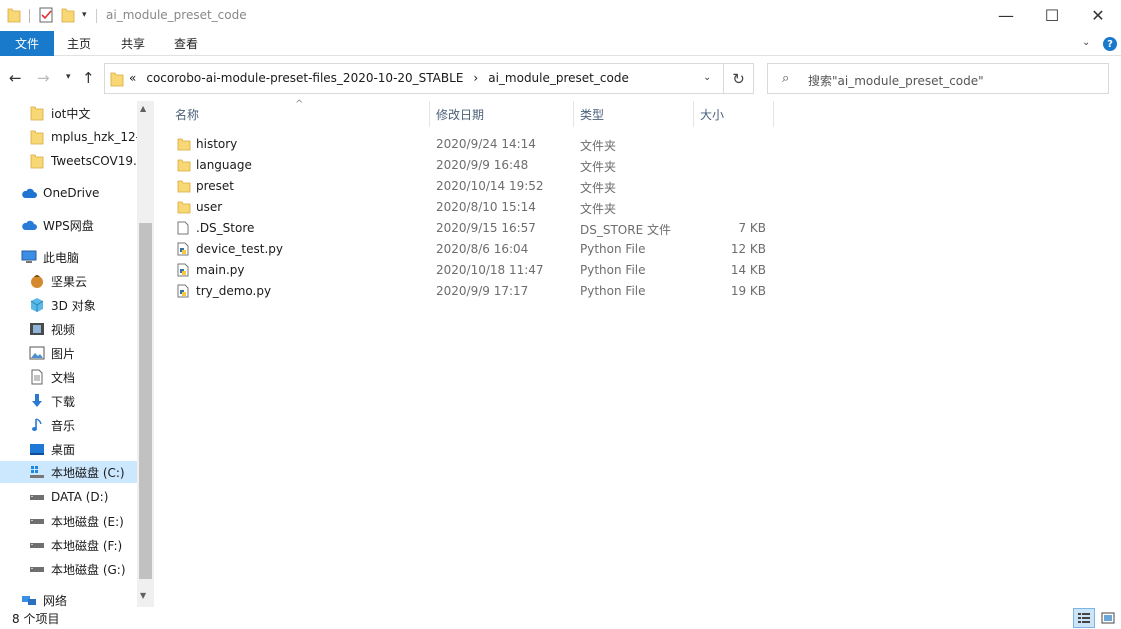  What do you see at coordinates (57, 225) in the screenshot?
I see `sidebar-item-wps: WPS网盘` at bounding box center [57, 225].